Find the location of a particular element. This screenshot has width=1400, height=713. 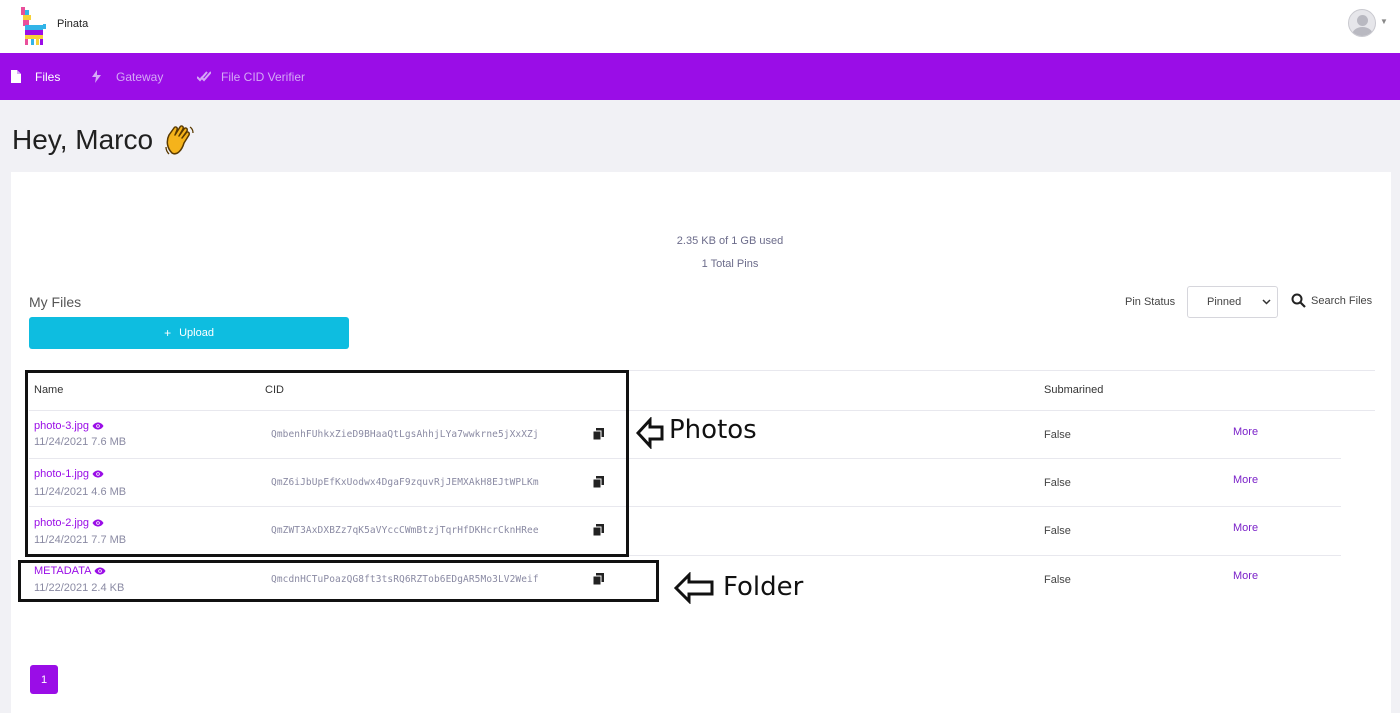

search-files-button: Search Files is located at coordinates (1331, 300).